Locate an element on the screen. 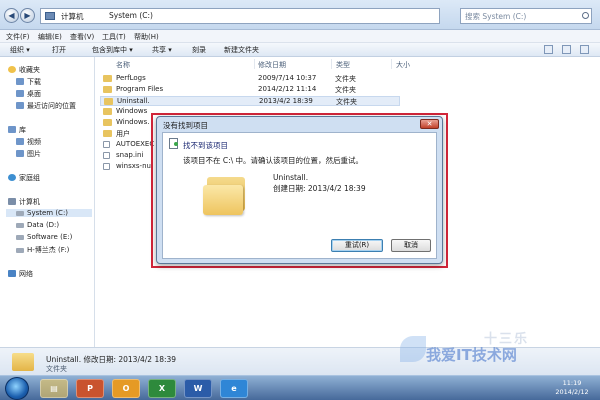  nav-item-downloads: 下载 is located at coordinates (28, 82).